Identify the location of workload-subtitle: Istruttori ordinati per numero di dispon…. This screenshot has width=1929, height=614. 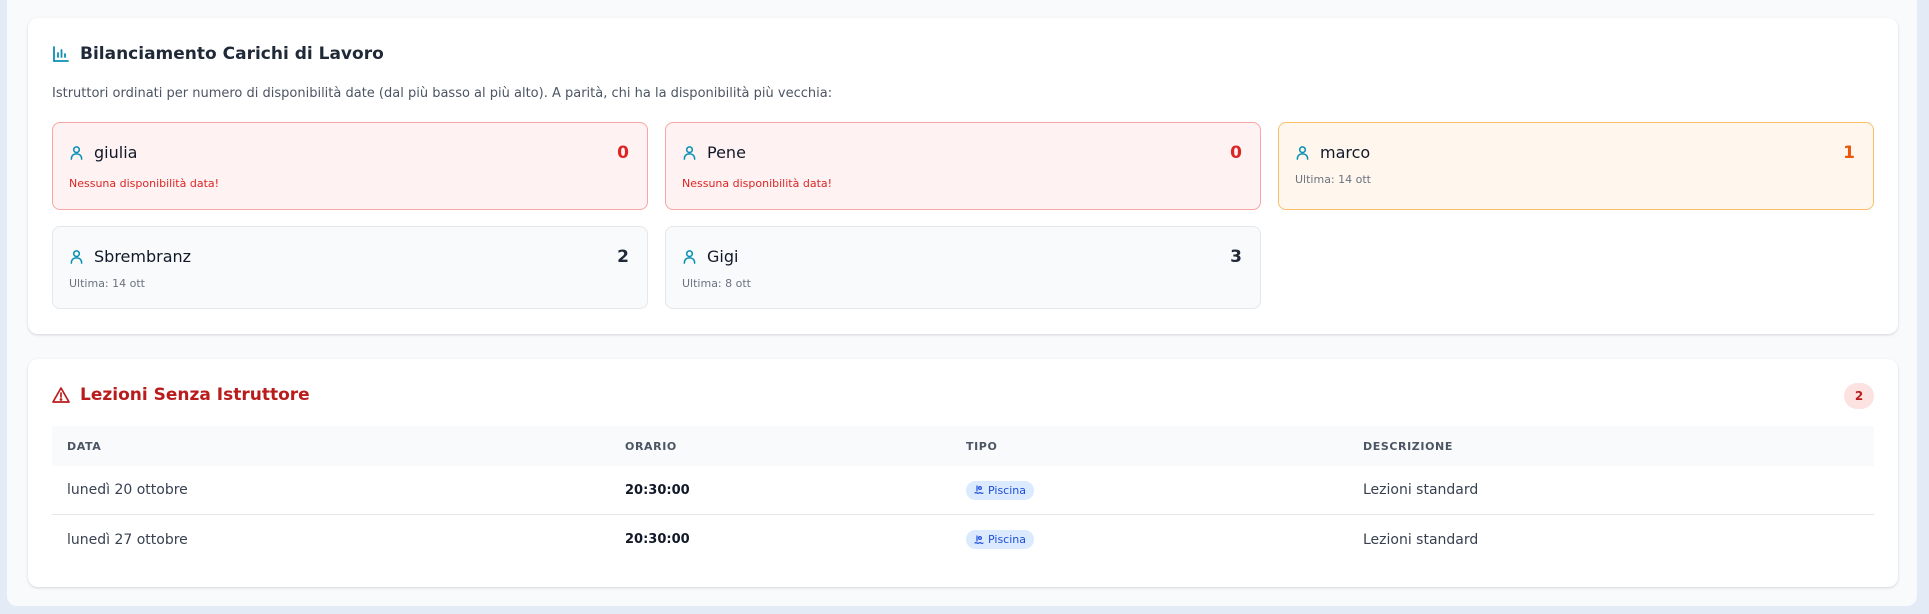
(442, 93).